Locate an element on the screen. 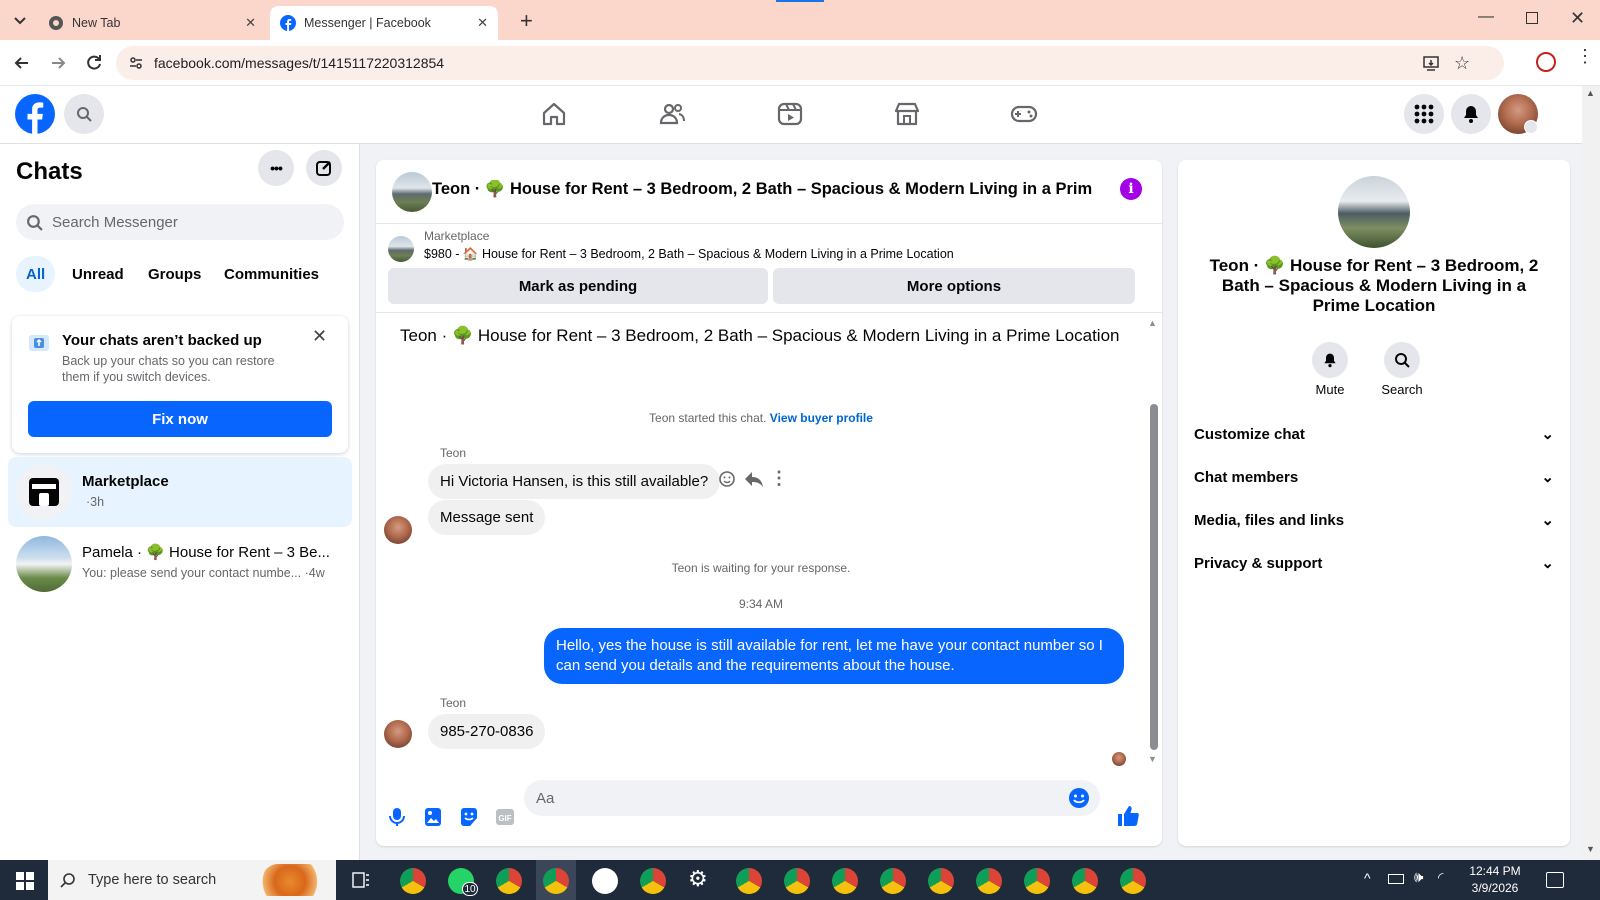 The width and height of the screenshot is (1600, 900). minimize-window-icon: — is located at coordinates (1486, 17).